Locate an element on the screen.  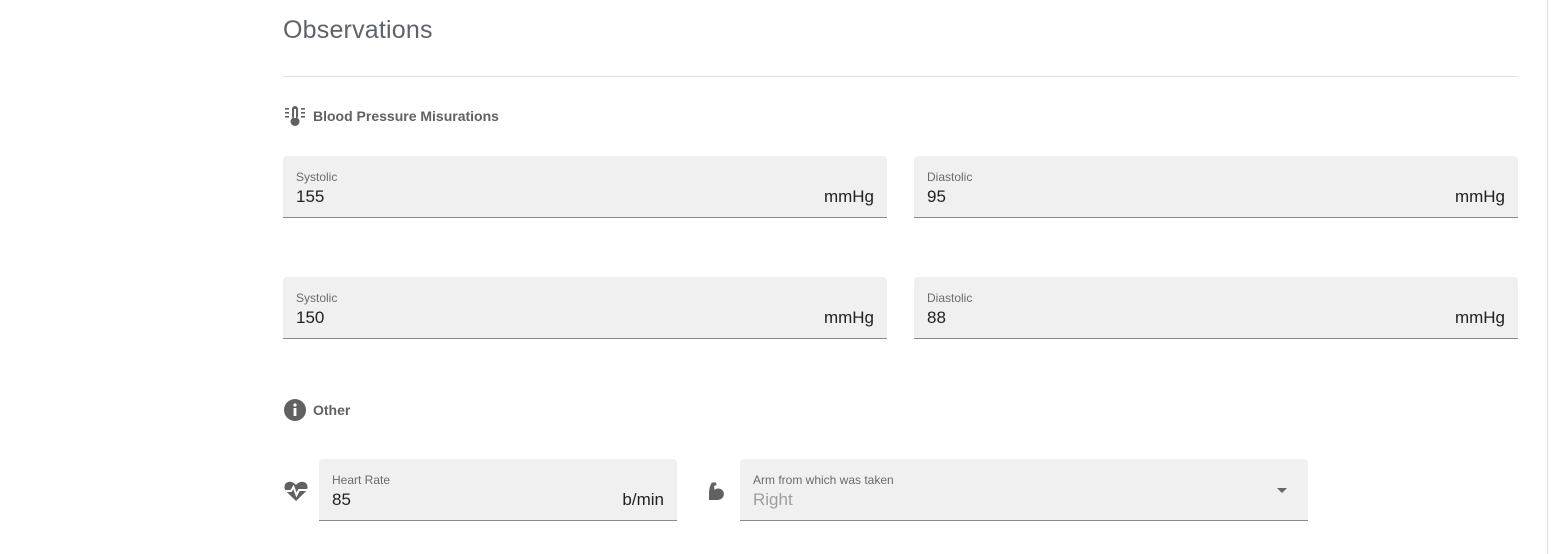
heart-rate-unit: b/min is located at coordinates (643, 499).